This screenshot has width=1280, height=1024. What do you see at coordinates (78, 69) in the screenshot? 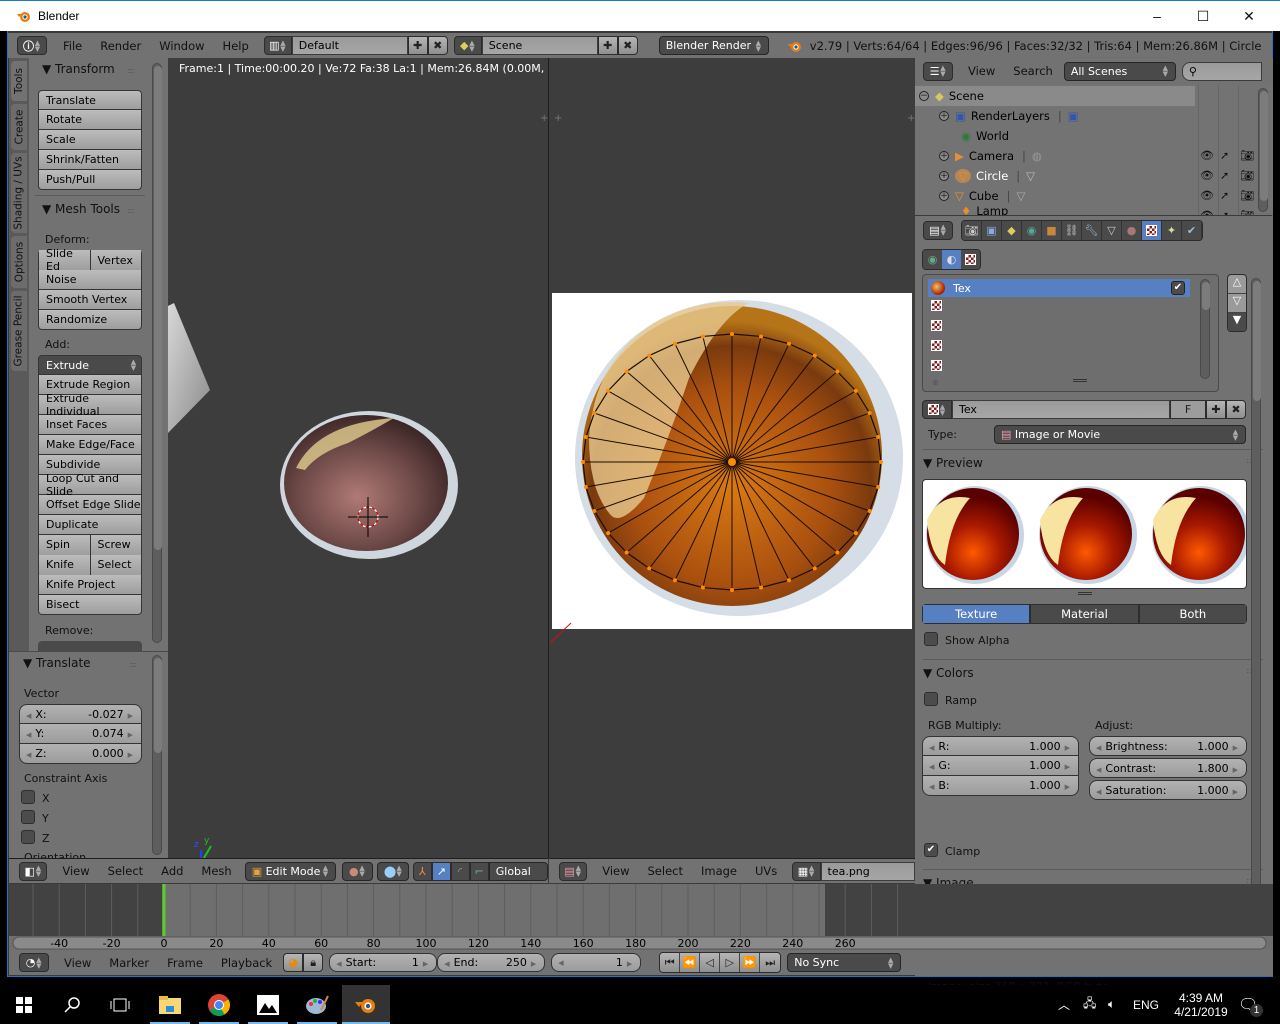
I see `transform-panel-title: ▼ Transform` at bounding box center [78, 69].